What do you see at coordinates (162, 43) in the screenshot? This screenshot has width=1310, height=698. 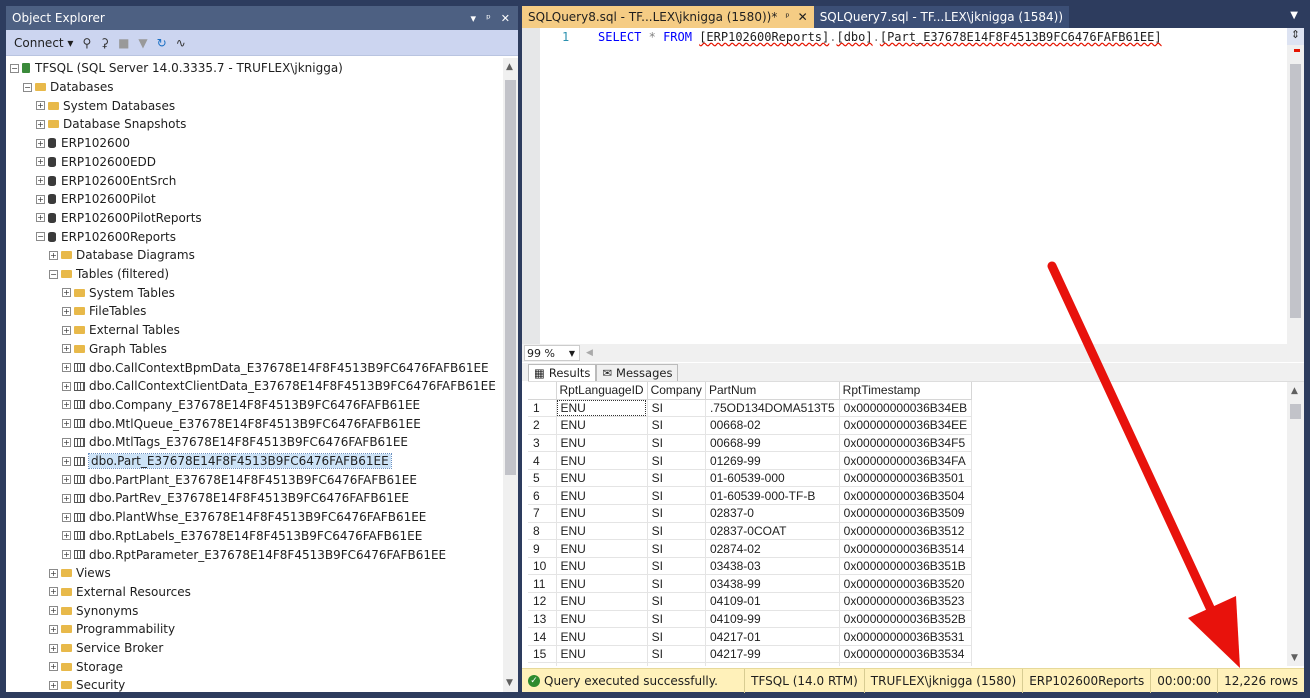 I see `refresh-icon: ↻` at bounding box center [162, 43].